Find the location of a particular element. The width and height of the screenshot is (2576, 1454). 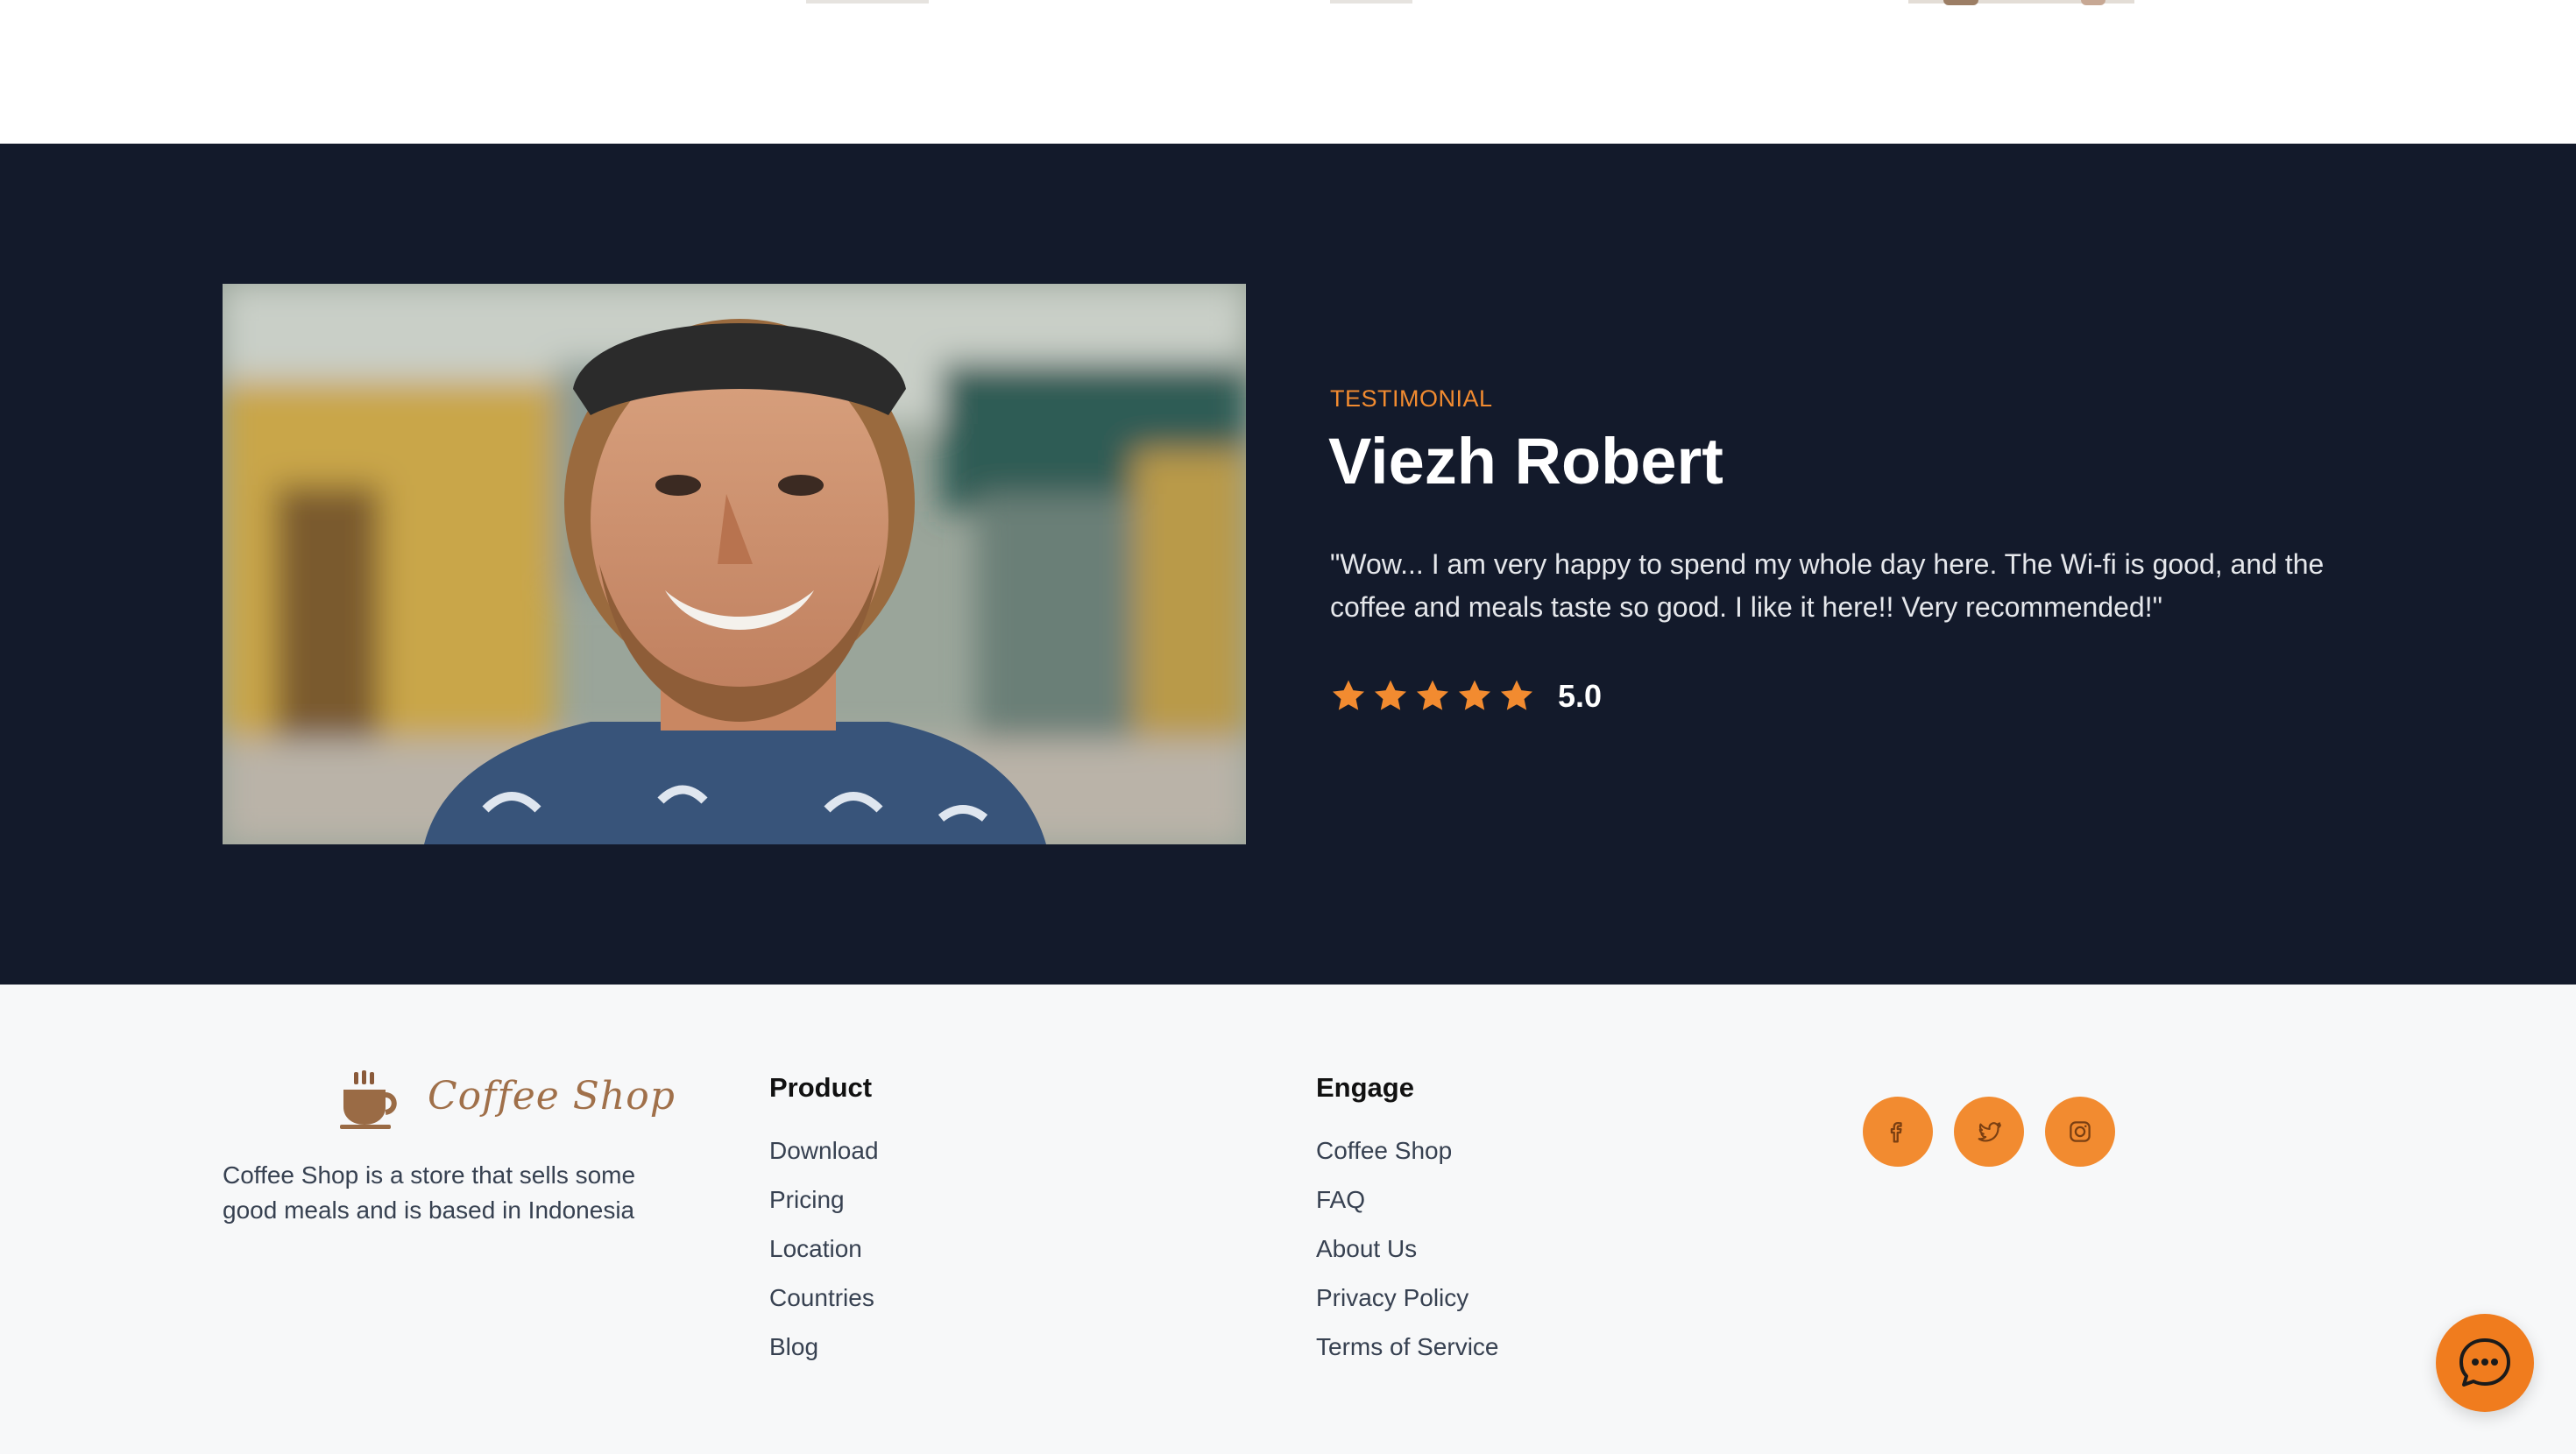

rating-score: 5.0 is located at coordinates (1580, 696).